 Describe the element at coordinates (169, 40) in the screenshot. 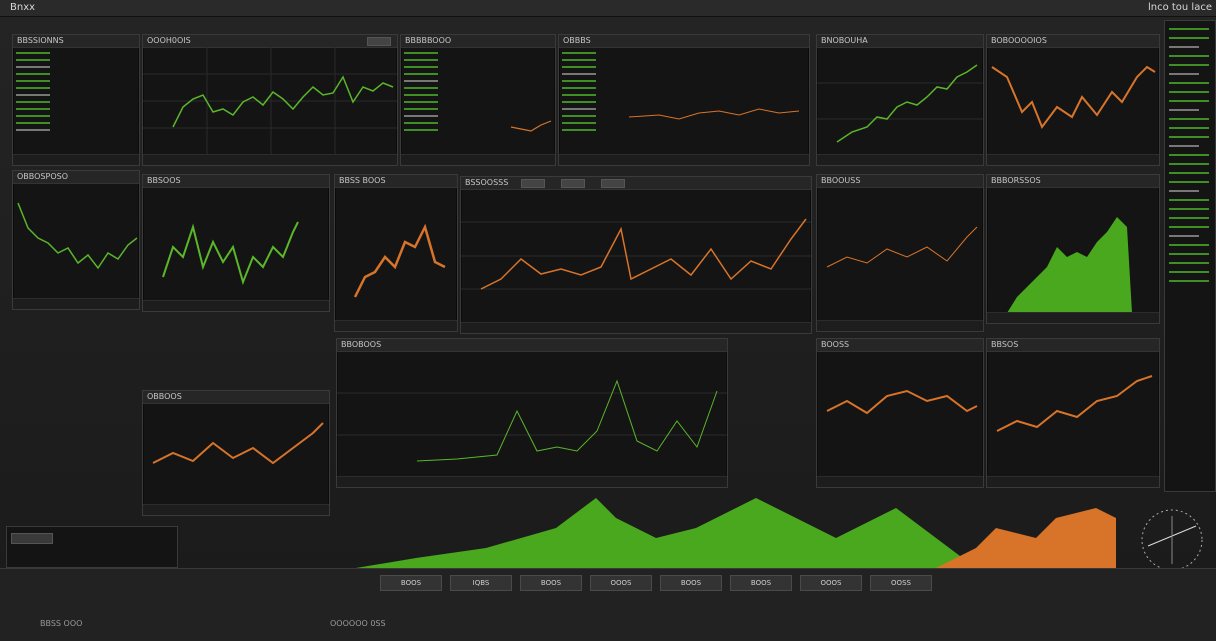

I see `panel-title: OOOH0OIS` at that location.